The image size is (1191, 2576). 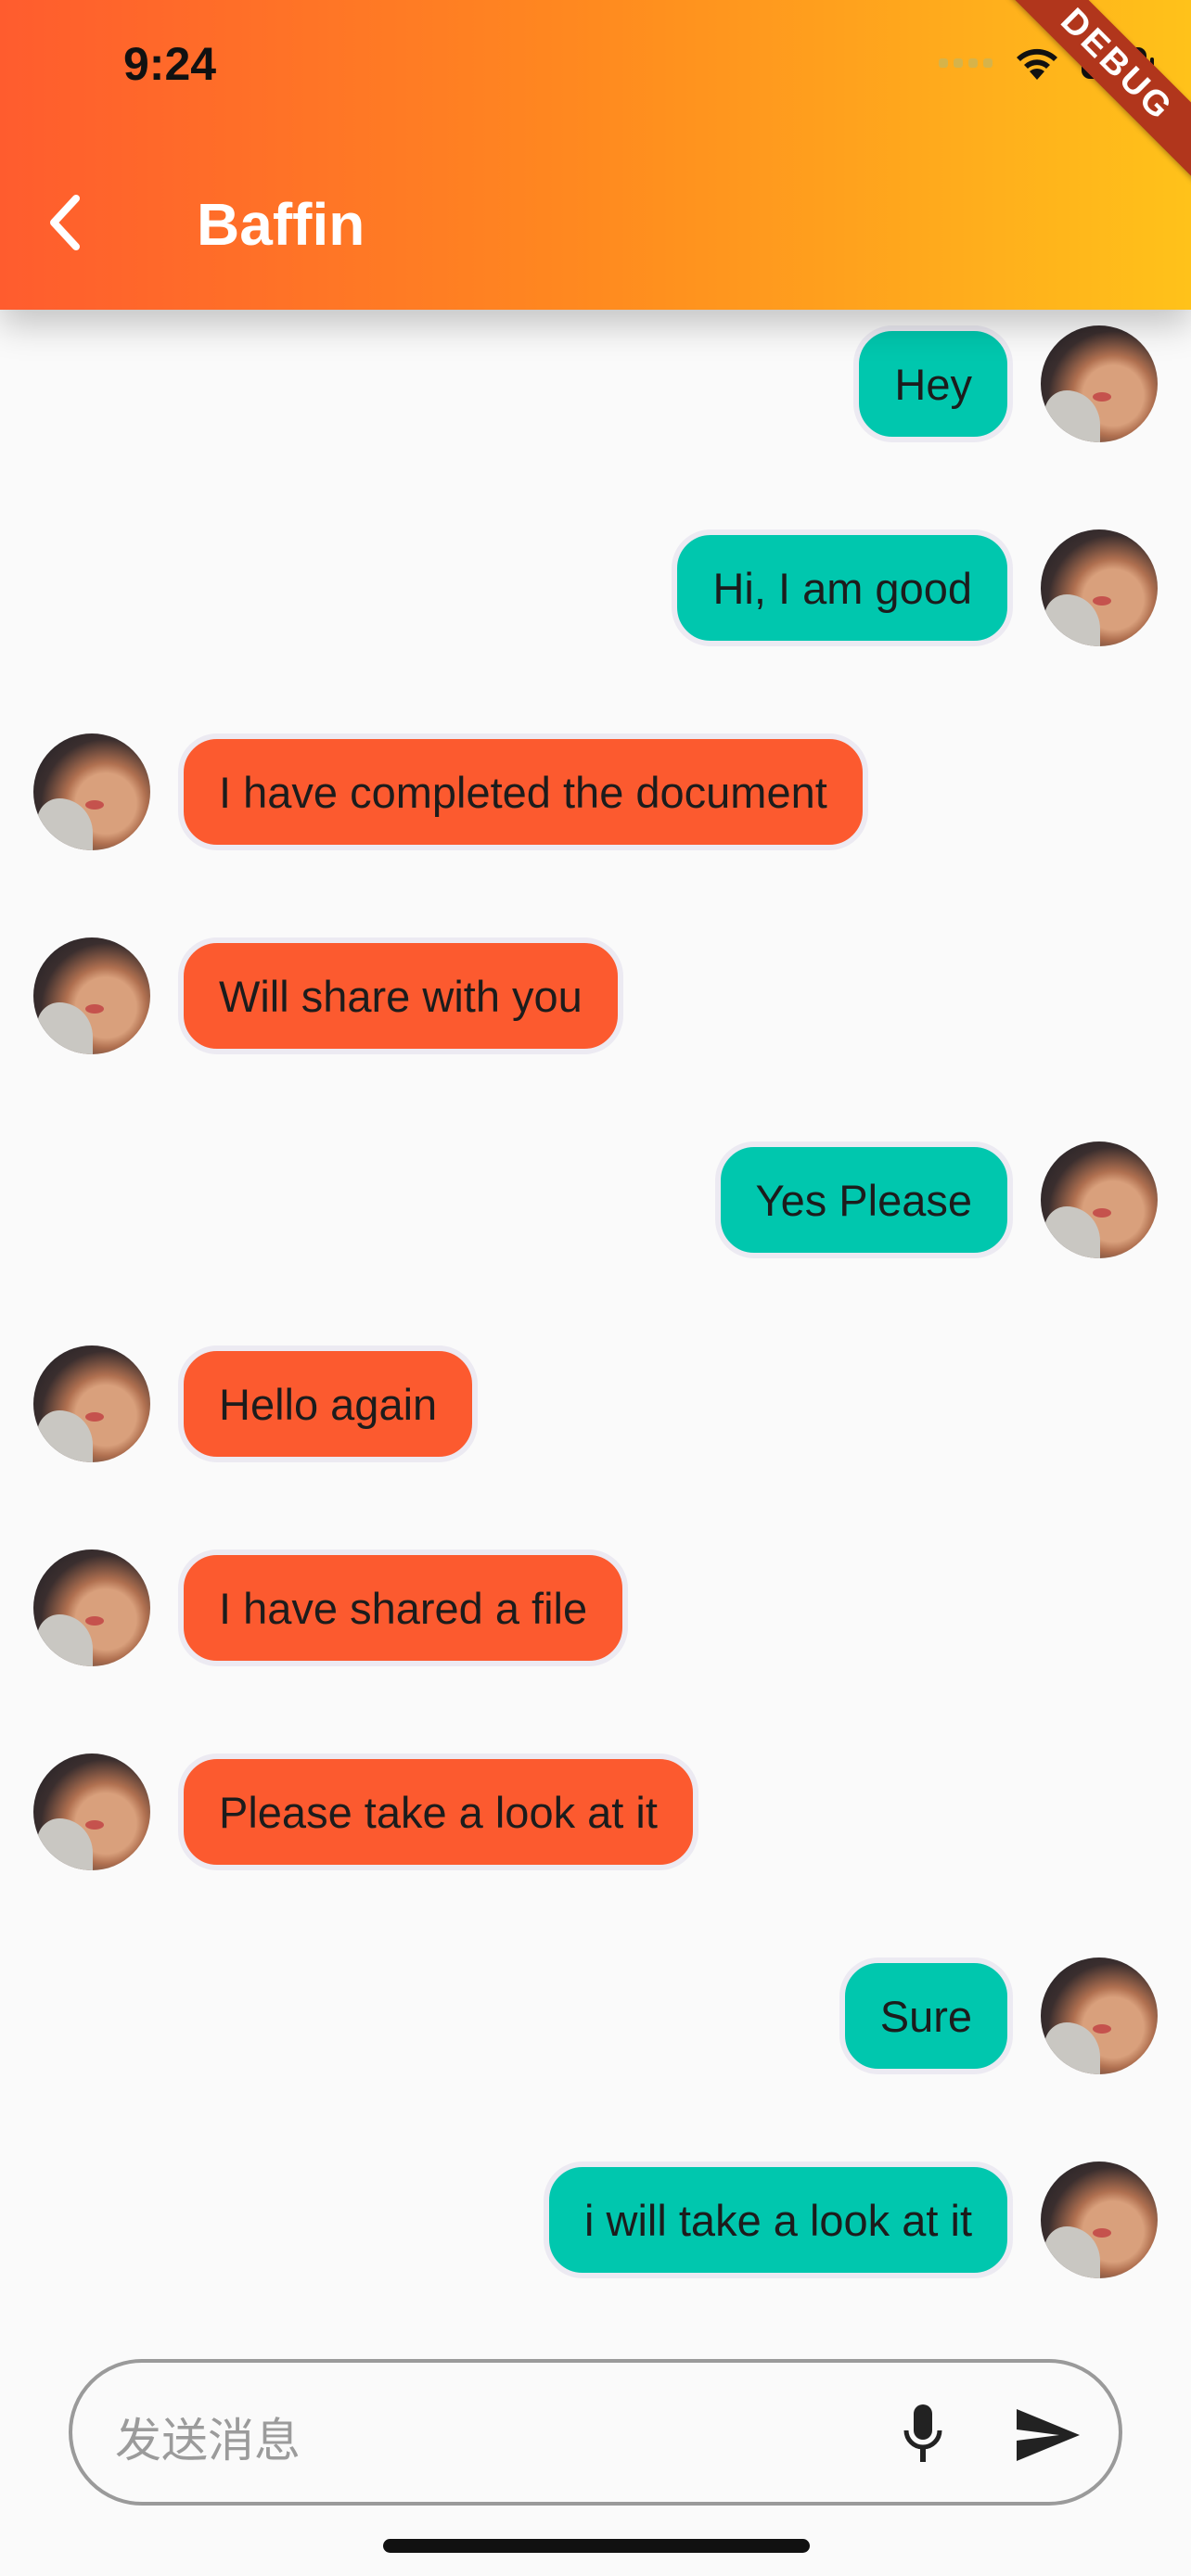 What do you see at coordinates (328, 1404) in the screenshot?
I see `message-bubble: Hello again` at bounding box center [328, 1404].